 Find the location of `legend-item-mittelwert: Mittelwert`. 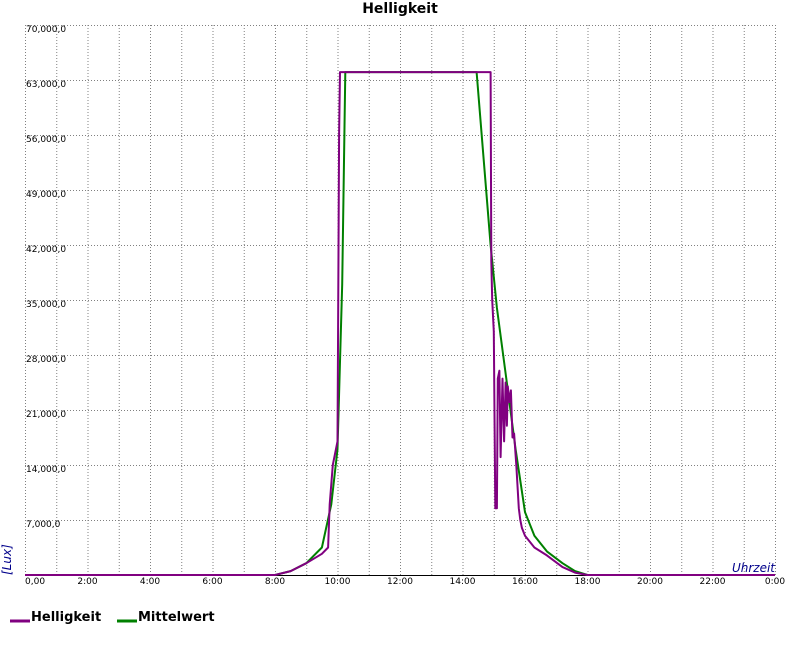

legend-item-mittelwert: Mittelwert is located at coordinates (166, 617).